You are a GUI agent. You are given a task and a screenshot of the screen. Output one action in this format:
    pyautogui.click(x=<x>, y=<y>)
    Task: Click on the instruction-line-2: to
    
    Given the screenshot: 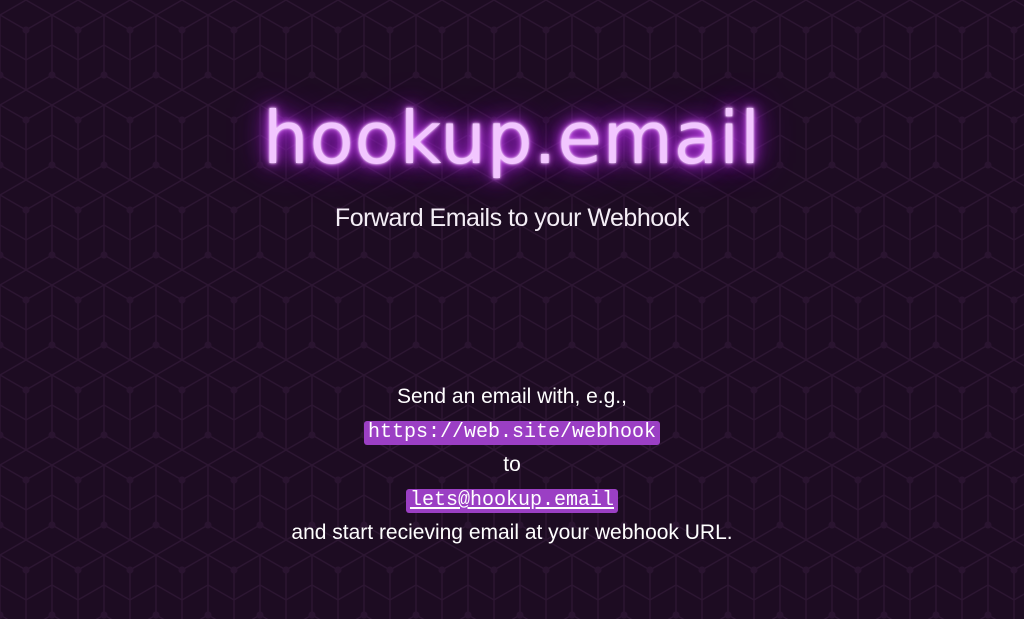 What is the action you would take?
    pyautogui.click(x=512, y=464)
    